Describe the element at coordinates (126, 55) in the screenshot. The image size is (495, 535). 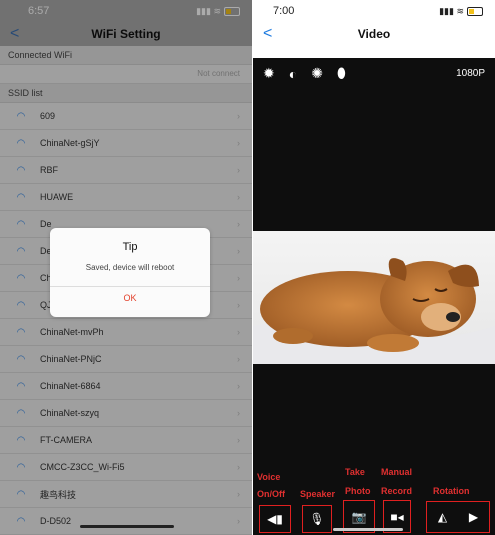
I see `connected-wifi-header: Connected WiFi` at that location.